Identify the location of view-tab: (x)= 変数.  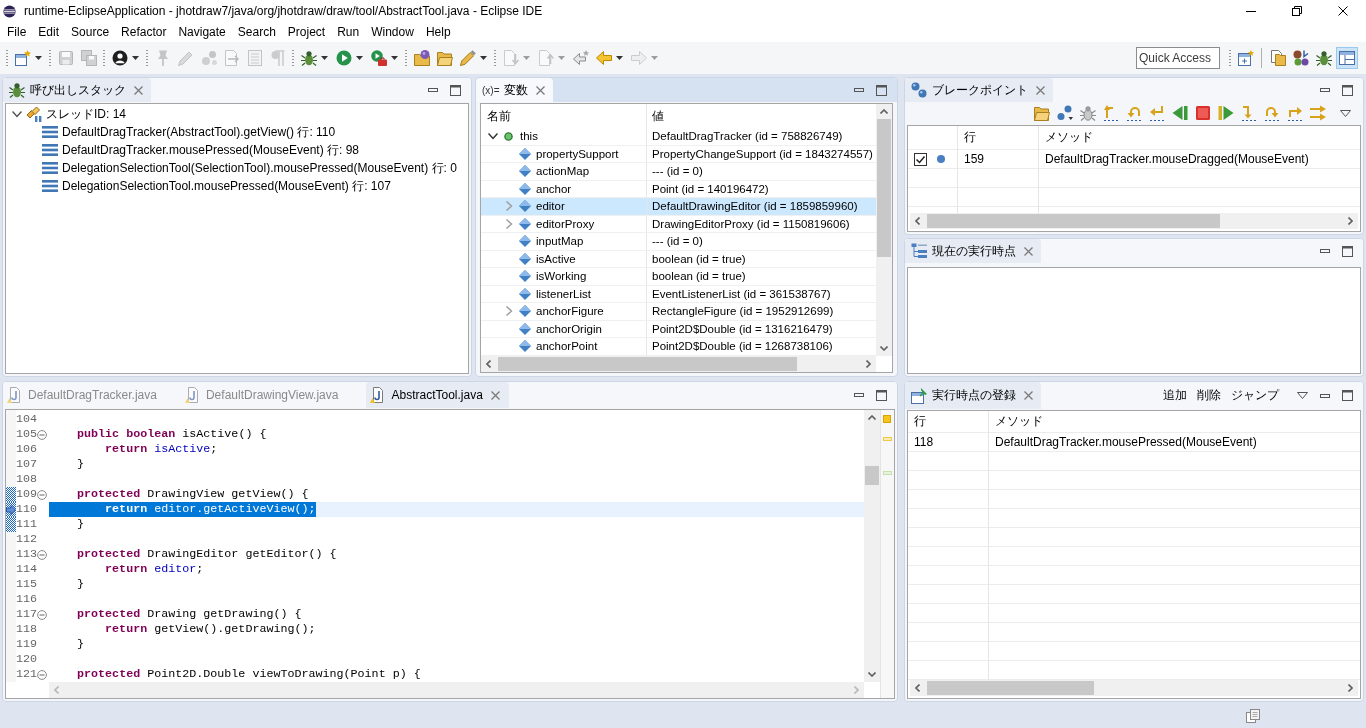
(514, 90).